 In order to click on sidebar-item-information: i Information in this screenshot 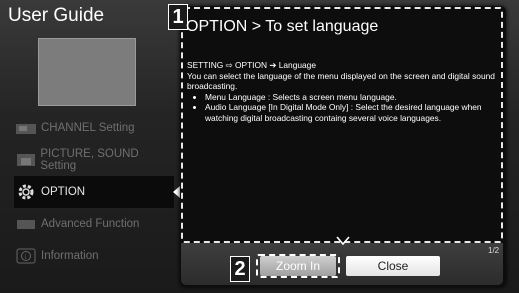, I will do `click(94, 256)`.